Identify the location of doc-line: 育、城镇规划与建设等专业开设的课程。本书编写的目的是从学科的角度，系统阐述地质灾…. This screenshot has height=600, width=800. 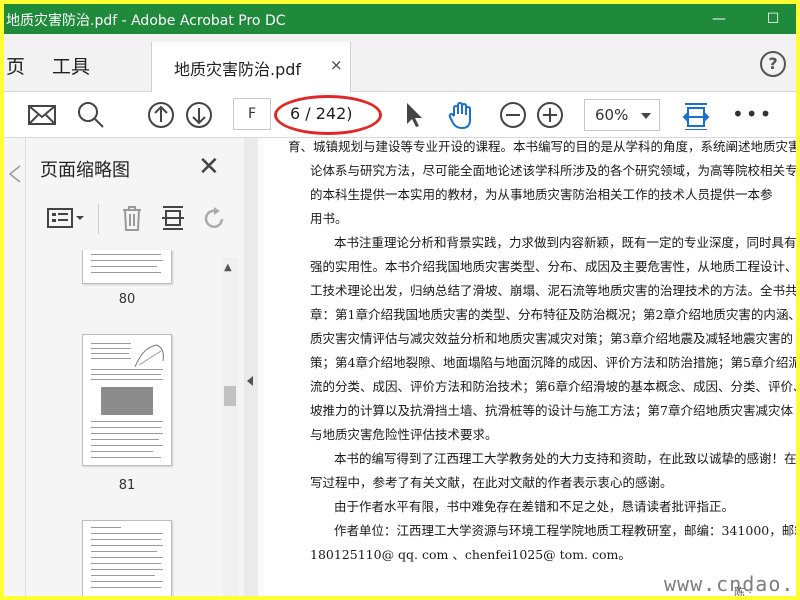
(542, 146).